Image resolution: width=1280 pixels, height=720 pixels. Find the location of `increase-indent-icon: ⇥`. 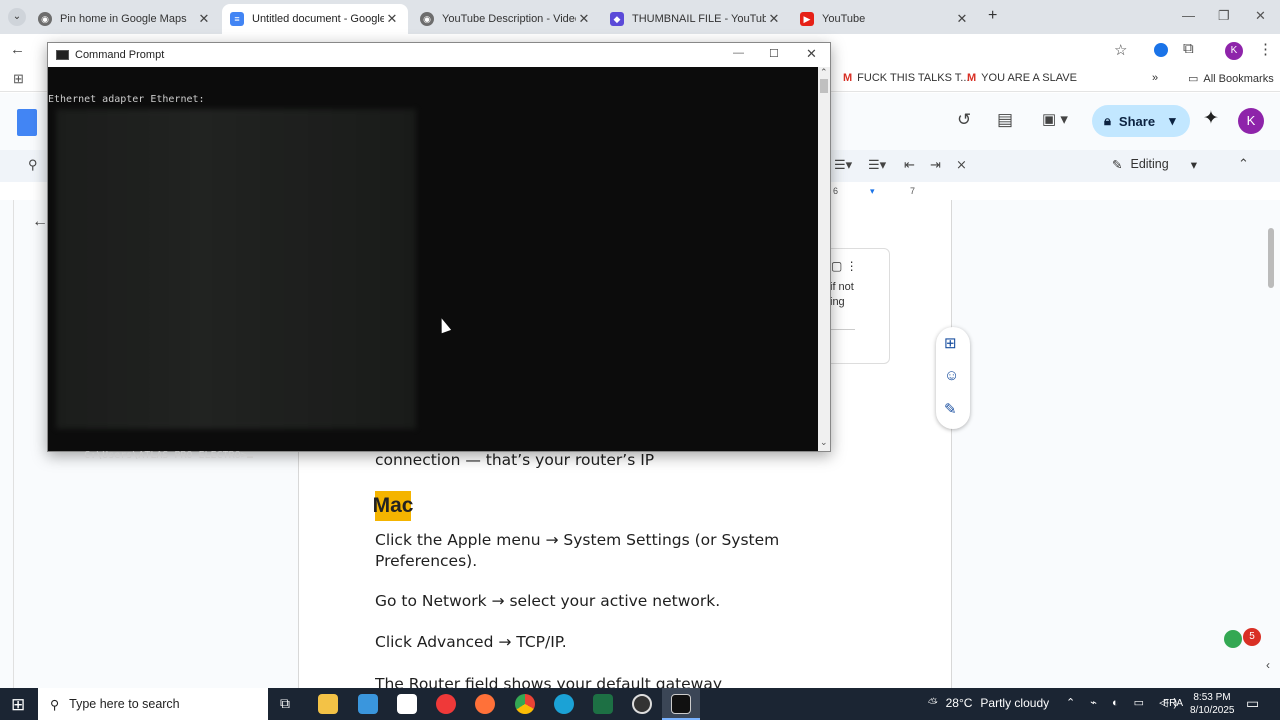

increase-indent-icon: ⇥ is located at coordinates (935, 165).